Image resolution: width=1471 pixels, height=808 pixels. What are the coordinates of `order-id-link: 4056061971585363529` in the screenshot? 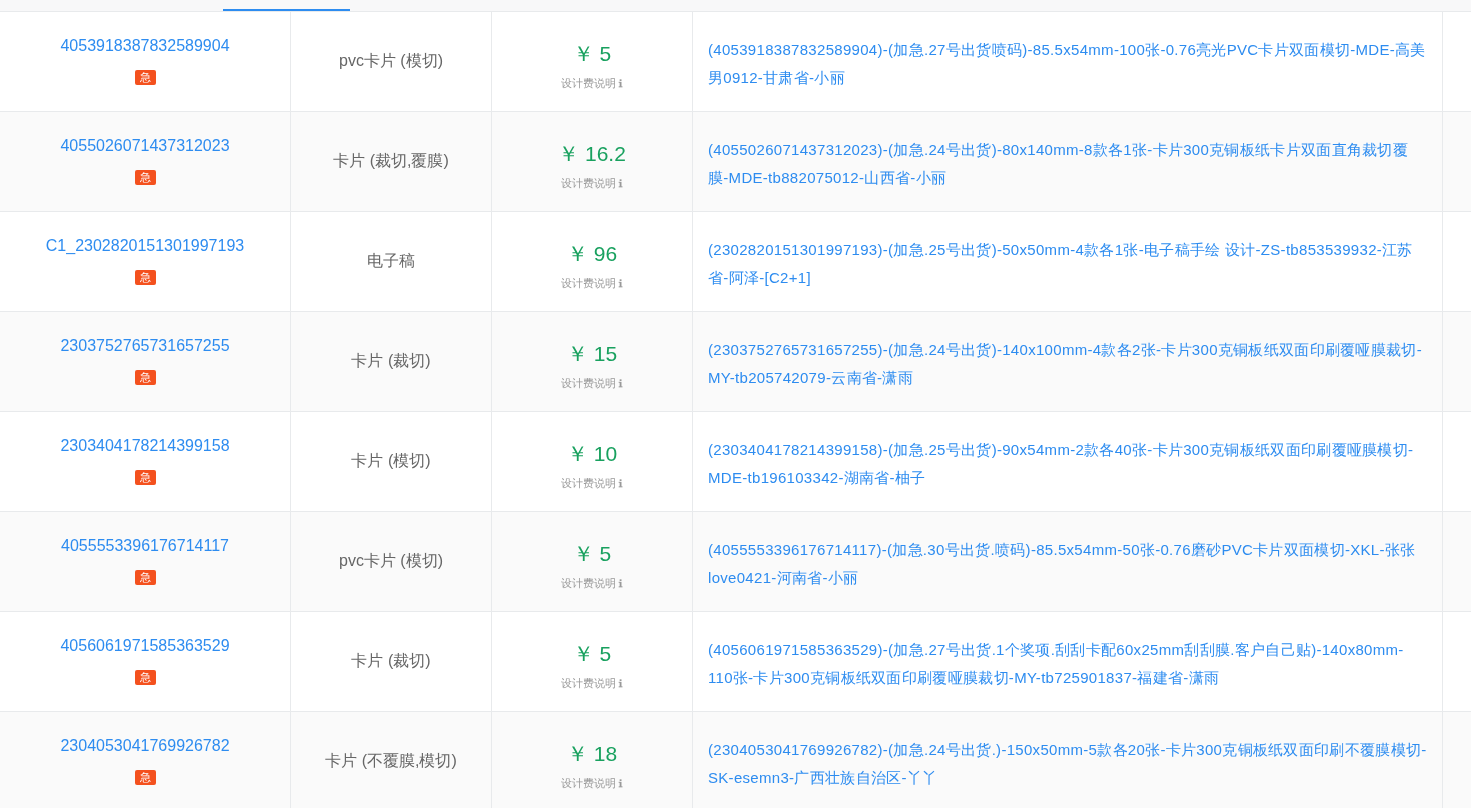 It's located at (145, 646).